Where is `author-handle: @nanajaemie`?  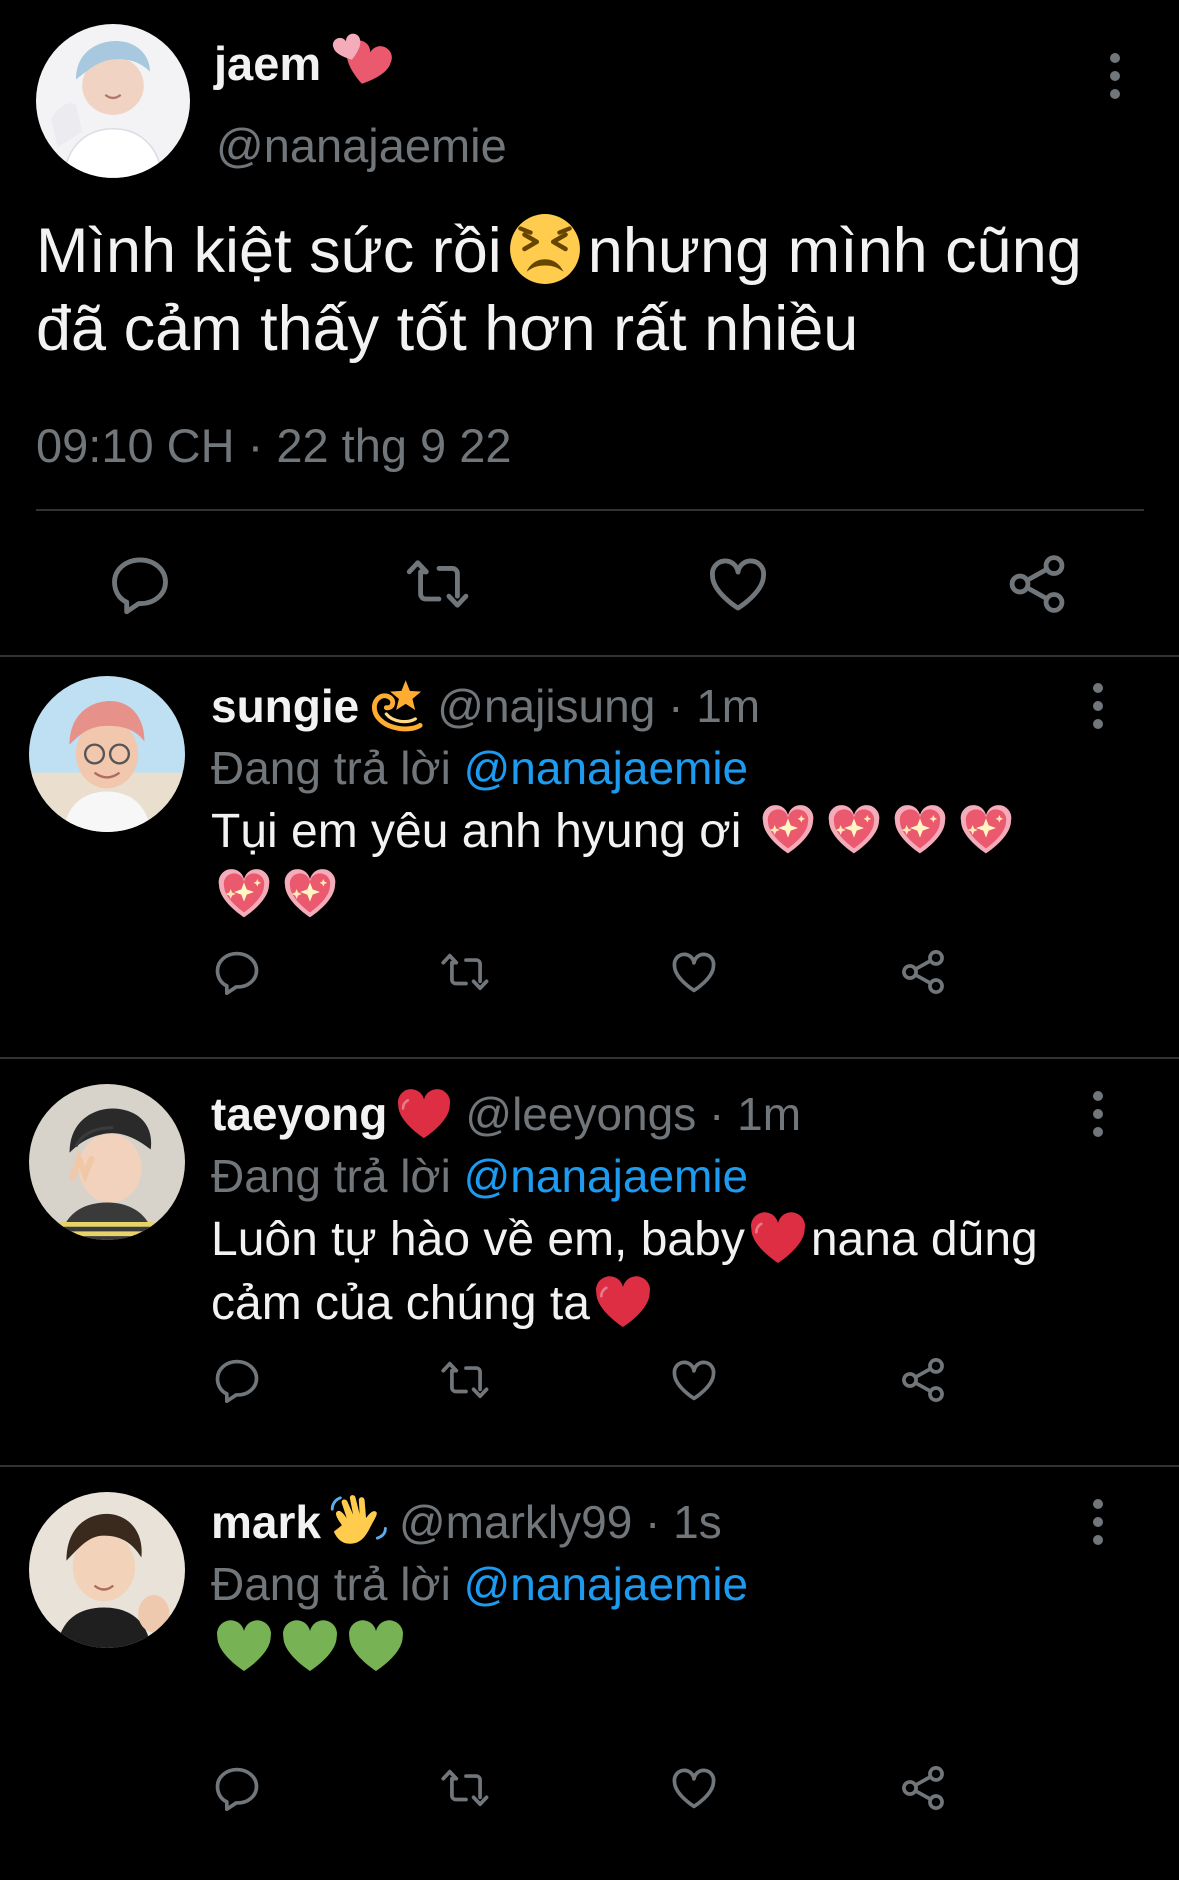
author-handle: @nanajaemie is located at coordinates (361, 145).